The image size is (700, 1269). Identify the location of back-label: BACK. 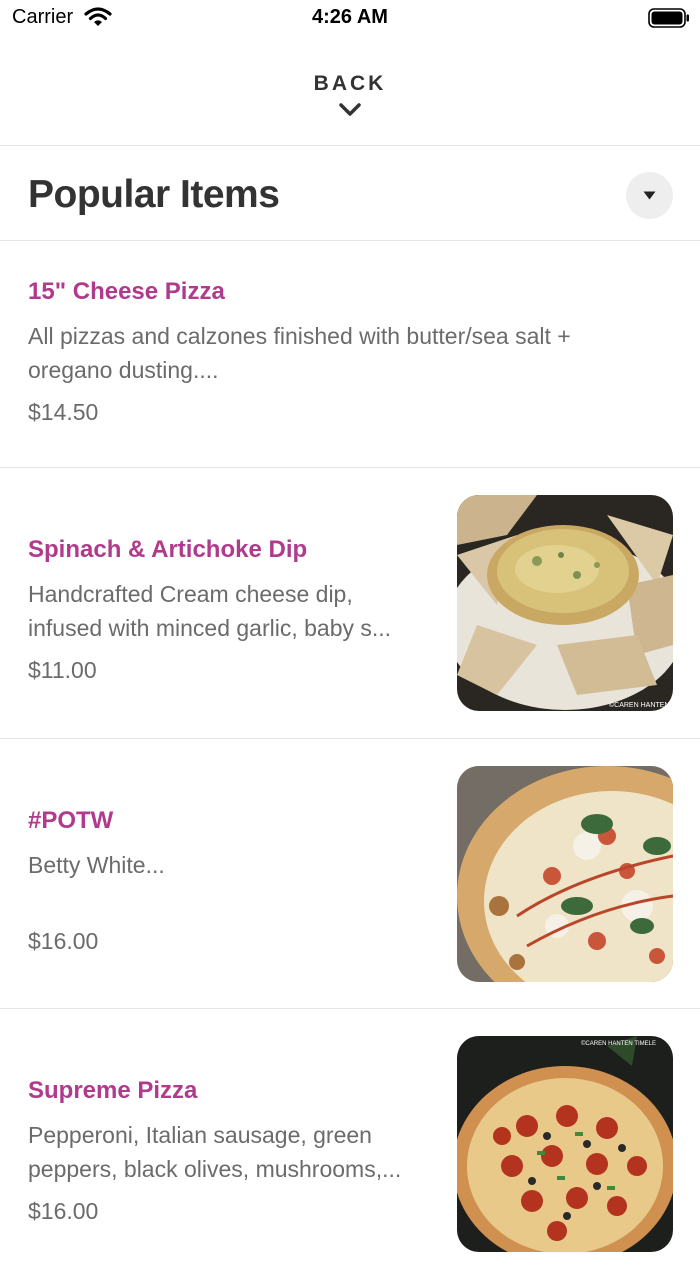
(350, 83).